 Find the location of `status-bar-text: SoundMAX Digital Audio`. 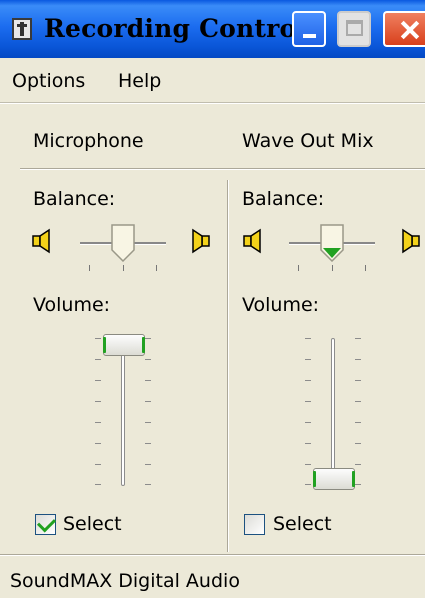

status-bar-text: SoundMAX Digital Audio is located at coordinates (125, 581).